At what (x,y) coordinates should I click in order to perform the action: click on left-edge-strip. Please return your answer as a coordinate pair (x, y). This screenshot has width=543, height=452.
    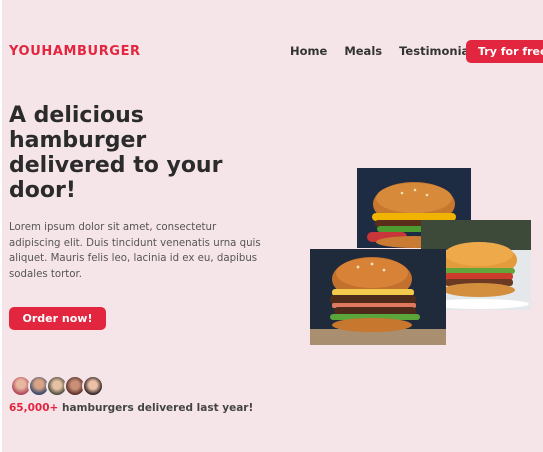
    Looking at the image, I should click on (1, 226).